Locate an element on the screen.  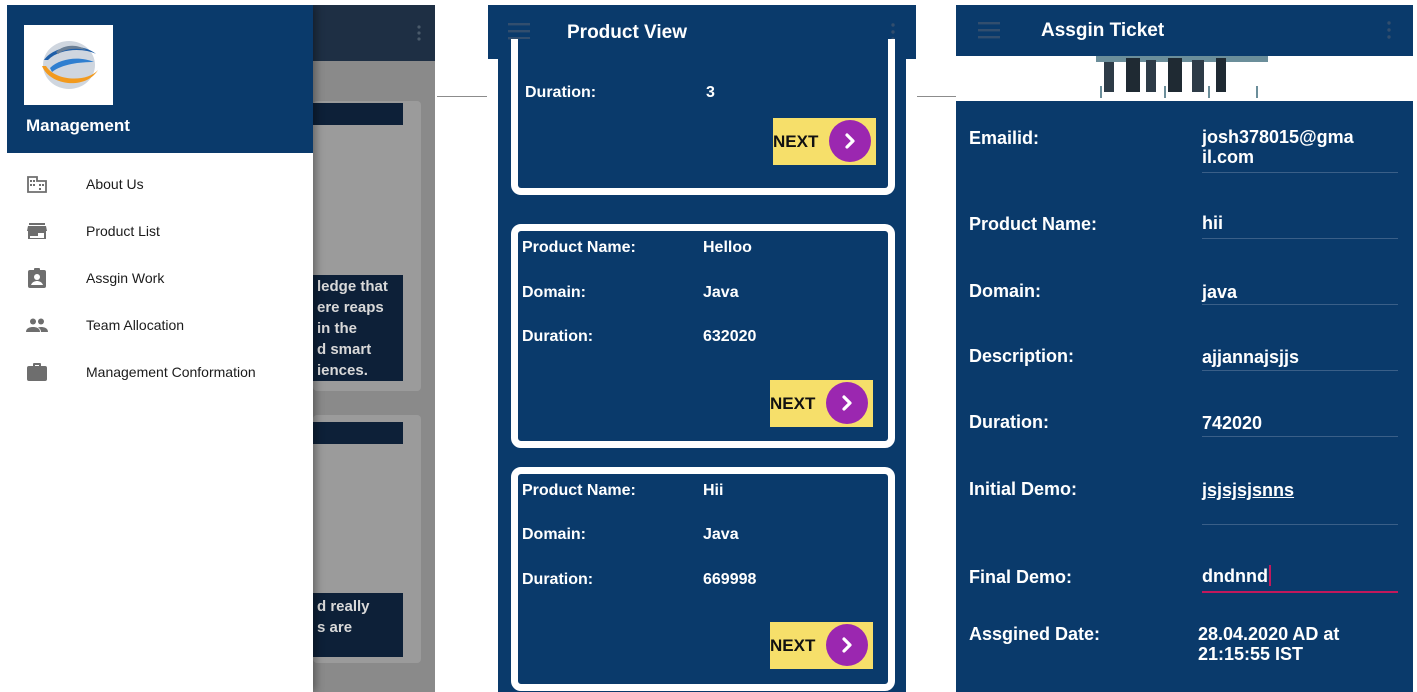
assgined-date-value: 28.04.2020 AD at 21:15:55 IST is located at coordinates (1269, 644).